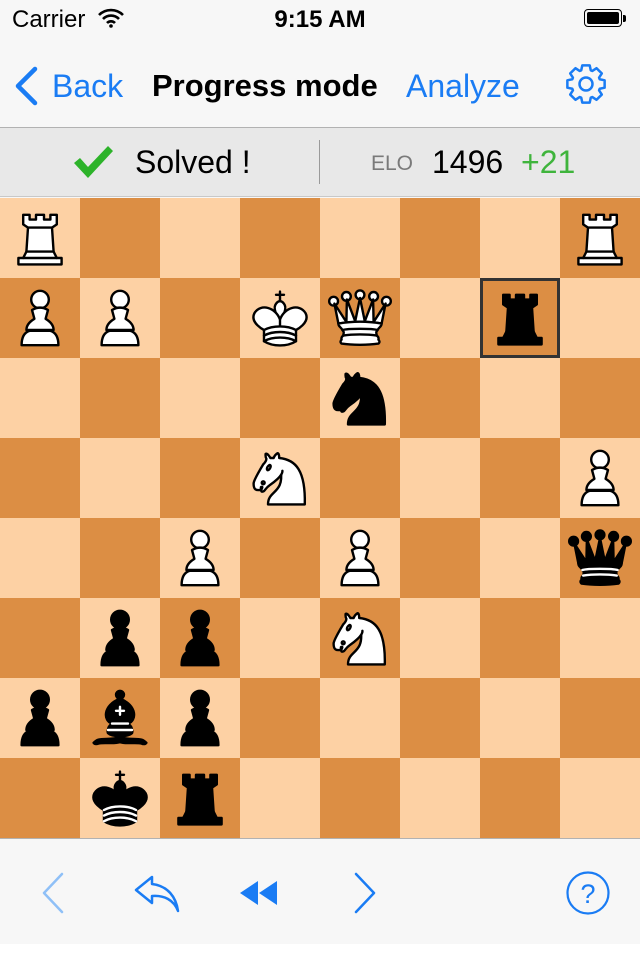 The width and height of the screenshot is (640, 960). I want to click on square-b3, so click(120, 638).